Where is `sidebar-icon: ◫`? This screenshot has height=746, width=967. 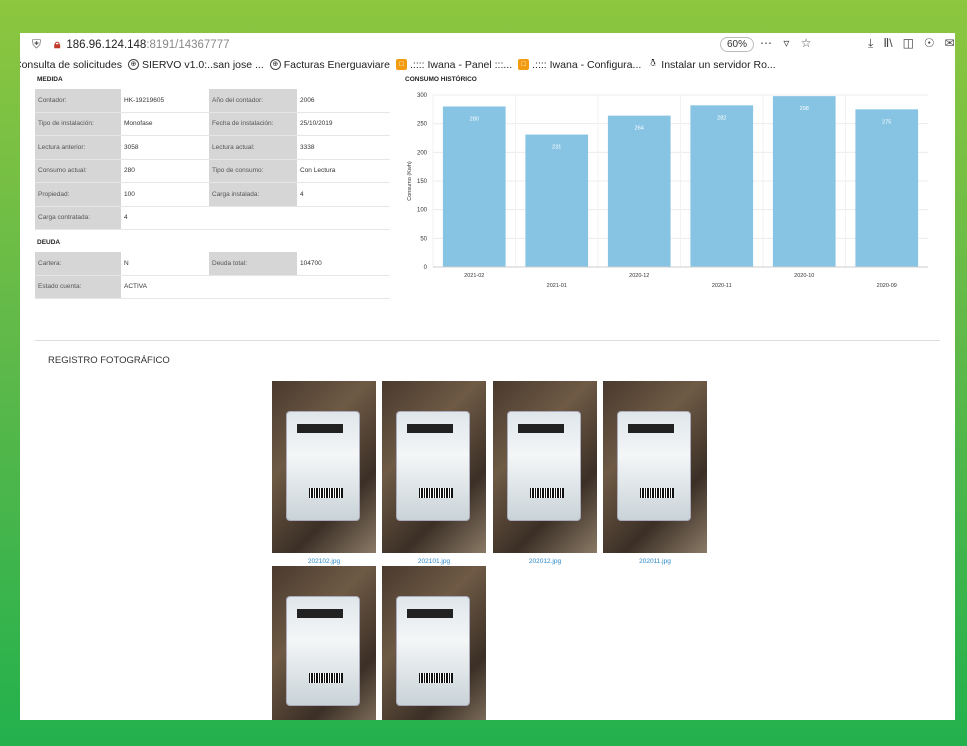
sidebar-icon: ◫ is located at coordinates (908, 43).